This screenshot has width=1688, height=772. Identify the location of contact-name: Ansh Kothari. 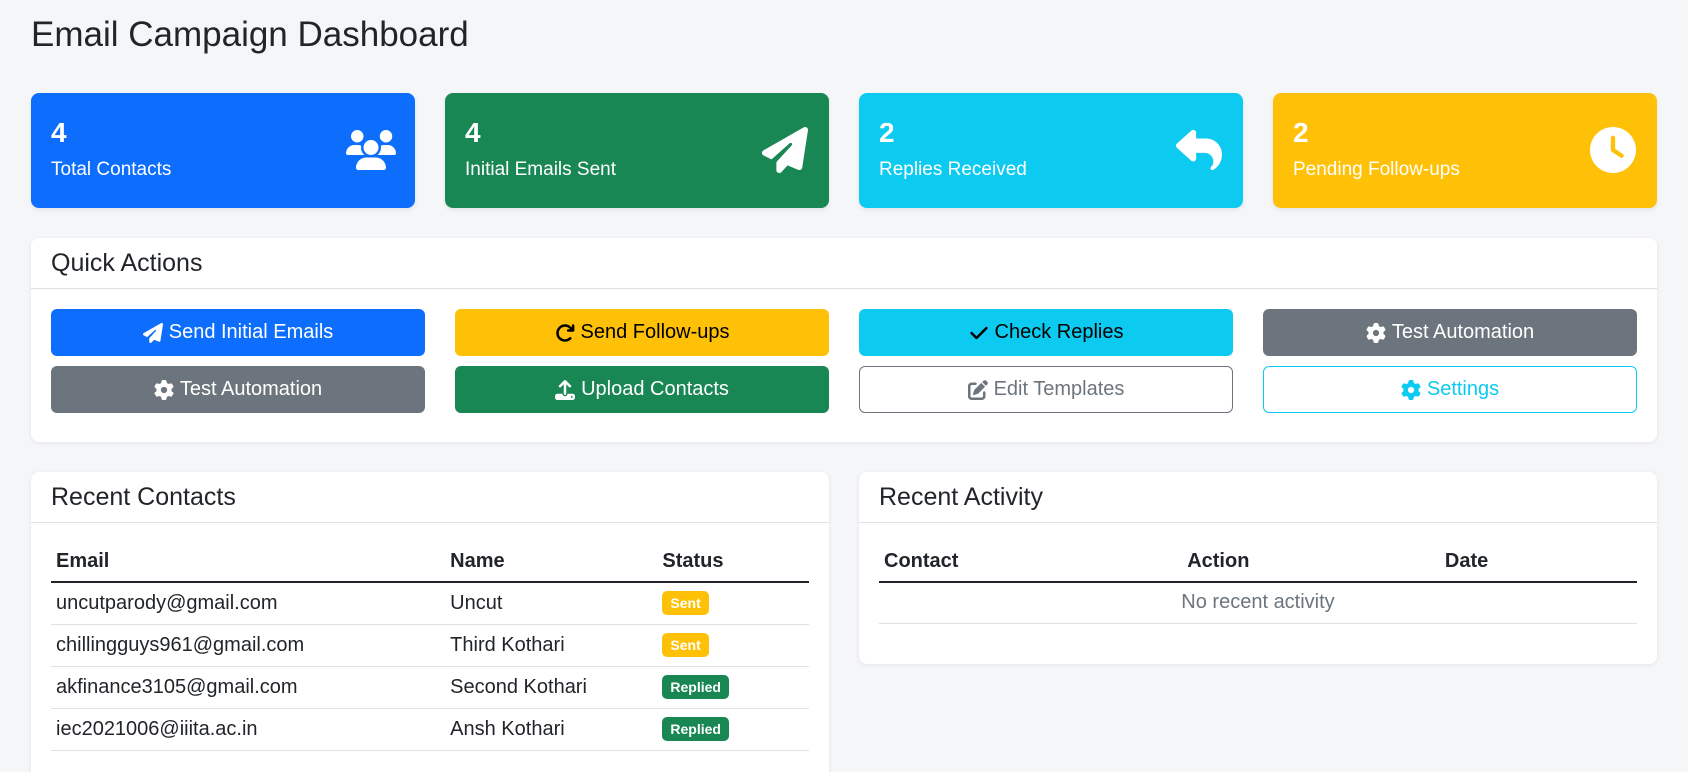
(551, 729).